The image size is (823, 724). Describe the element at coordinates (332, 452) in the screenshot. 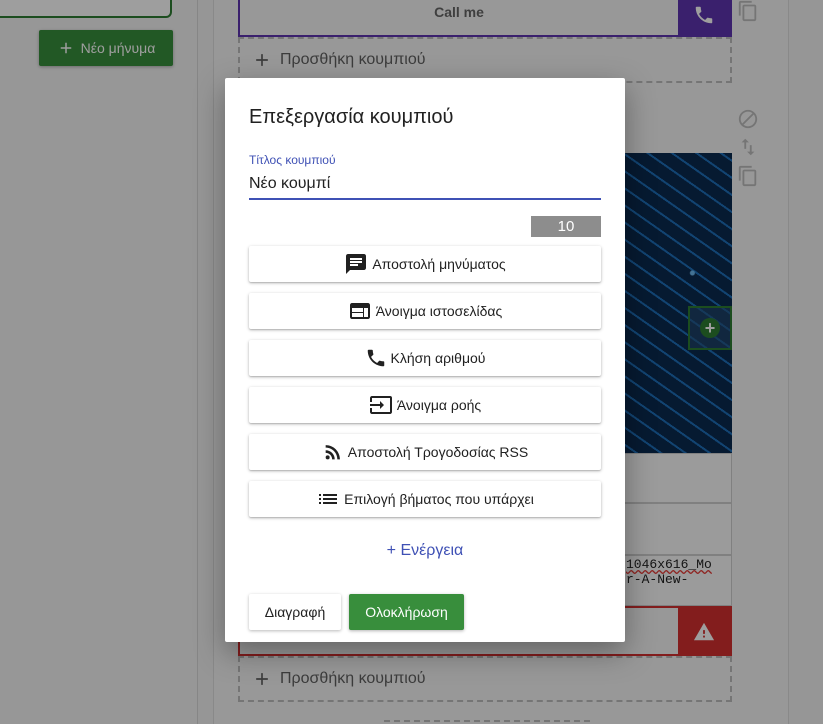

I see `rss-icon` at that location.